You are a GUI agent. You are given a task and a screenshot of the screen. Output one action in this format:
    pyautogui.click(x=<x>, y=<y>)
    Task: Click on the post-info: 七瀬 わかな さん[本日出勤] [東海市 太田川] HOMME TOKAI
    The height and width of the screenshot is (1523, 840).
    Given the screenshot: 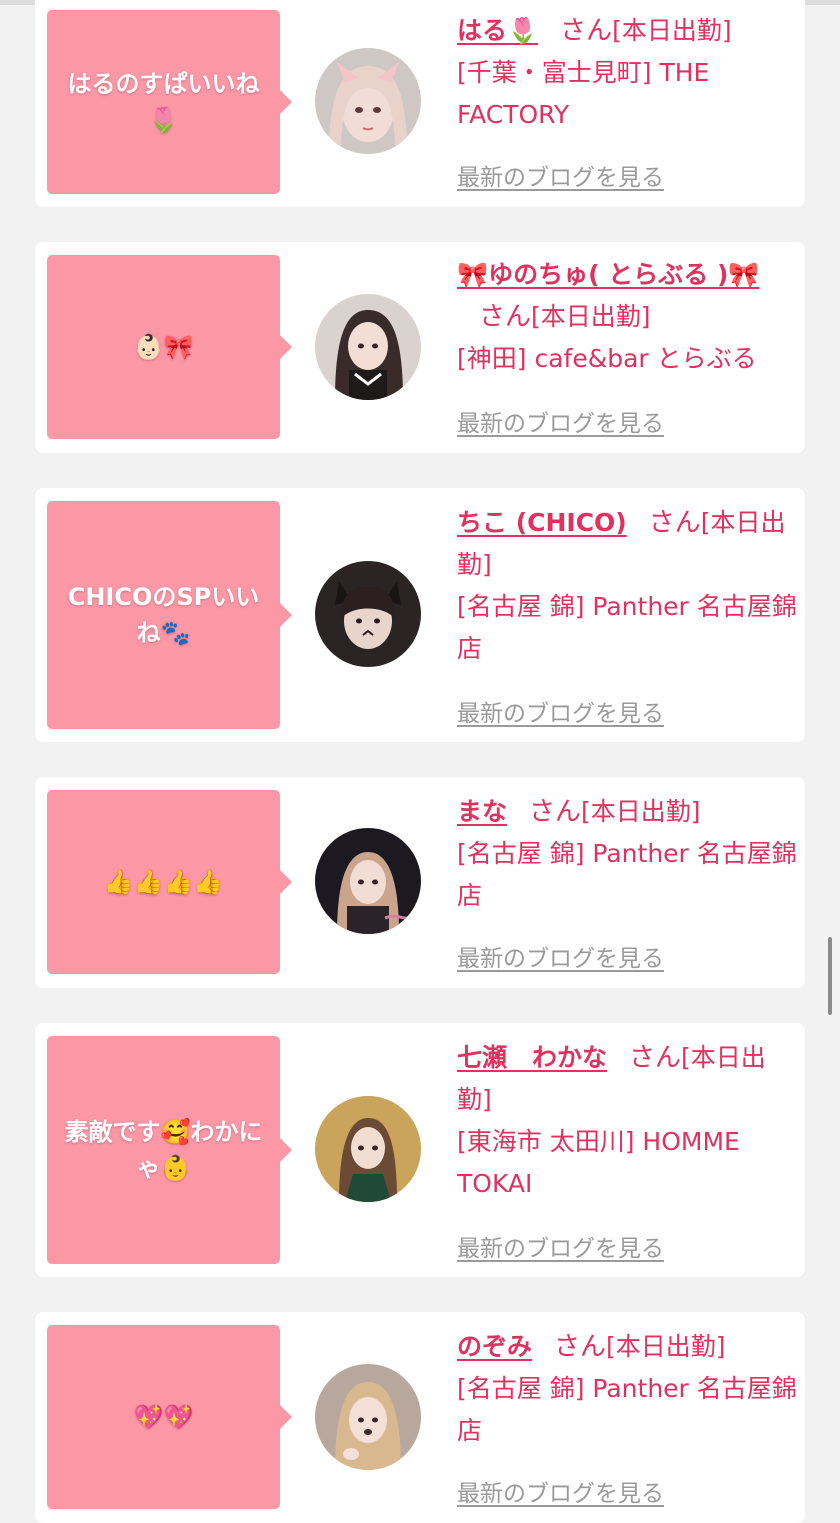 What is the action you would take?
    pyautogui.click(x=627, y=1121)
    